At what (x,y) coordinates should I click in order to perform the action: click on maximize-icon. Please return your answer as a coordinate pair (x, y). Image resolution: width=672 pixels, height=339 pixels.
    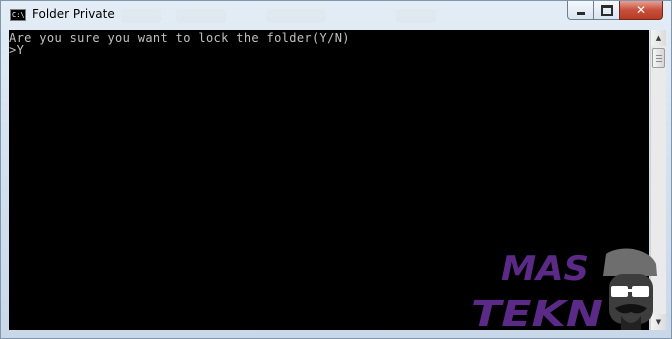
    Looking at the image, I should click on (606, 10).